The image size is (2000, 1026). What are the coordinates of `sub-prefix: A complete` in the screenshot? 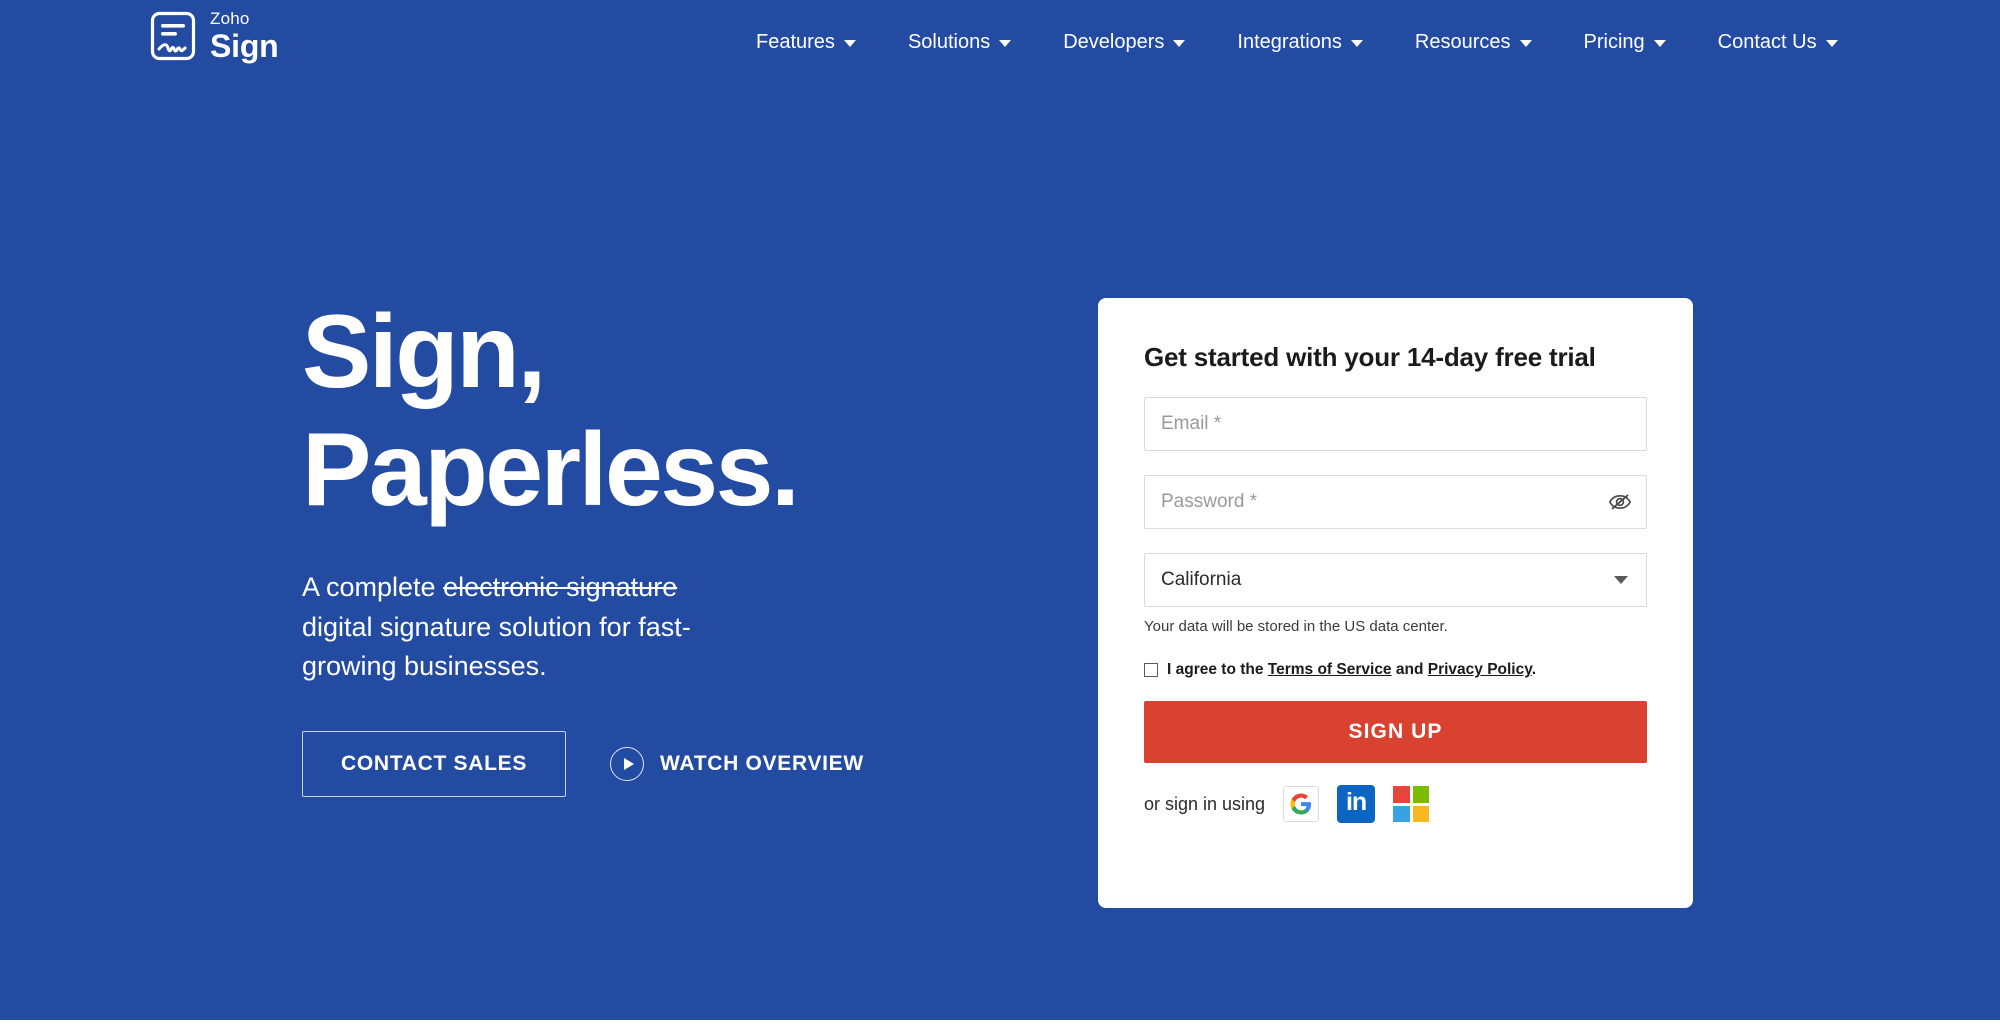 It's located at (373, 587).